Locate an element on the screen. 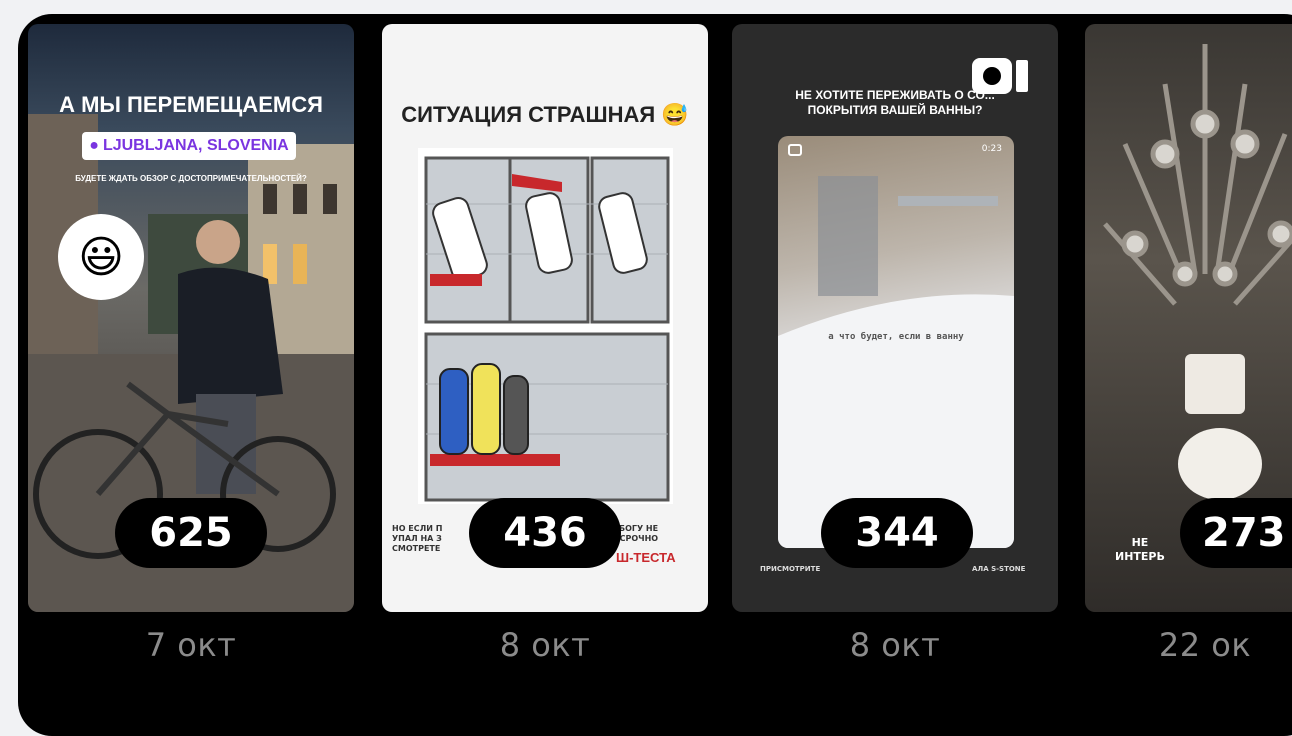 This screenshot has height=736, width=1292. video-preview: 0:23 а что будет, если в ванну is located at coordinates (896, 342).